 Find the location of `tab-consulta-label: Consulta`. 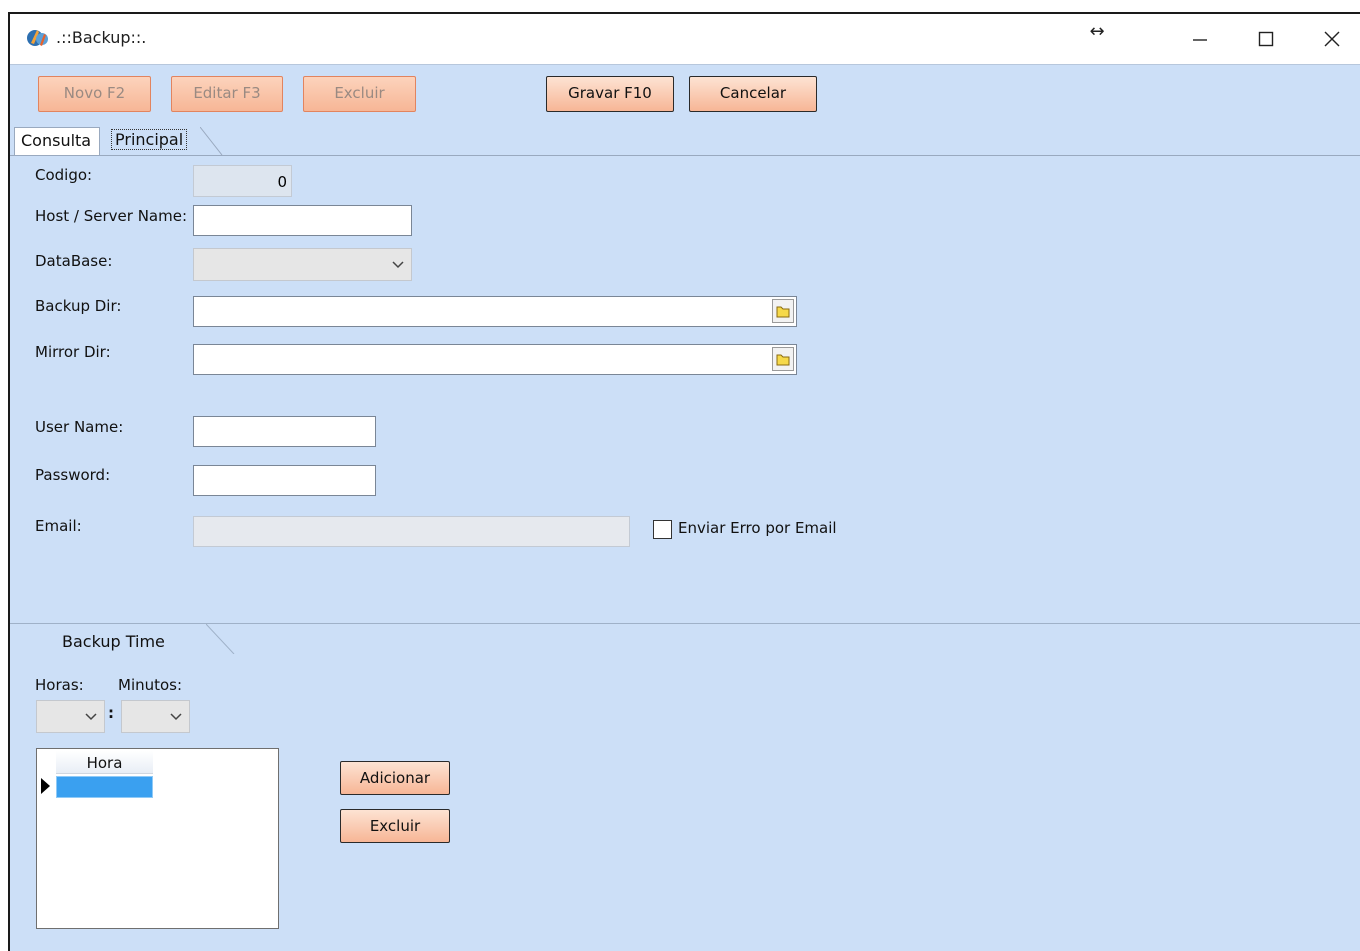

tab-consulta-label: Consulta is located at coordinates (56, 140).